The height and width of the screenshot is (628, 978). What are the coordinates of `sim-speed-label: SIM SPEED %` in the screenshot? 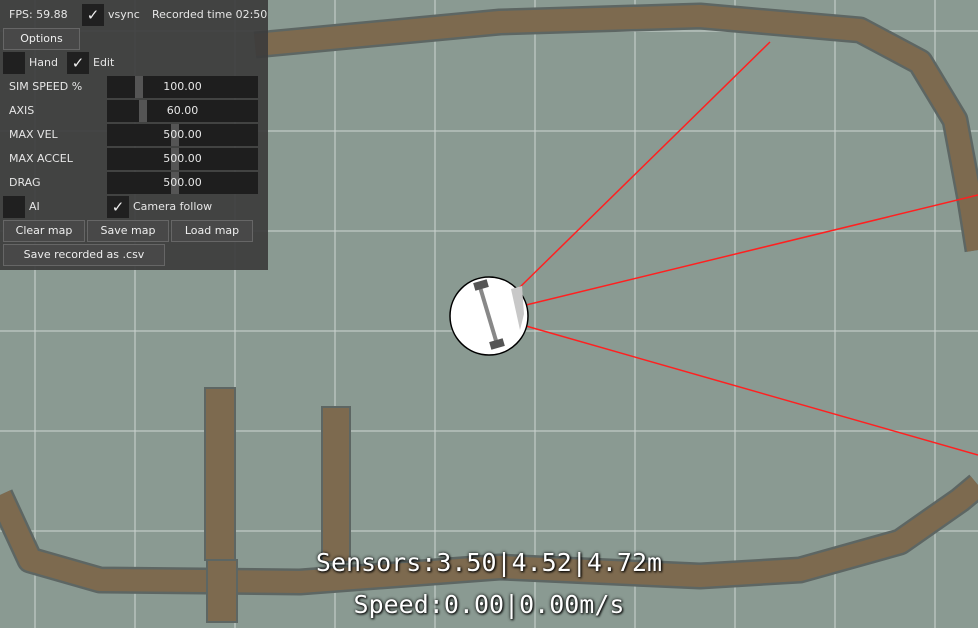 It's located at (46, 86).